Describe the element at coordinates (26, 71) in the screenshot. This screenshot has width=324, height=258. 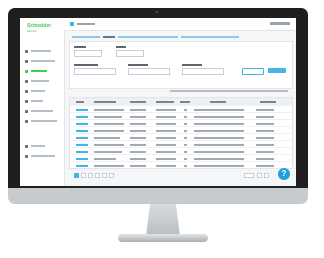
I see `device-icon` at that location.